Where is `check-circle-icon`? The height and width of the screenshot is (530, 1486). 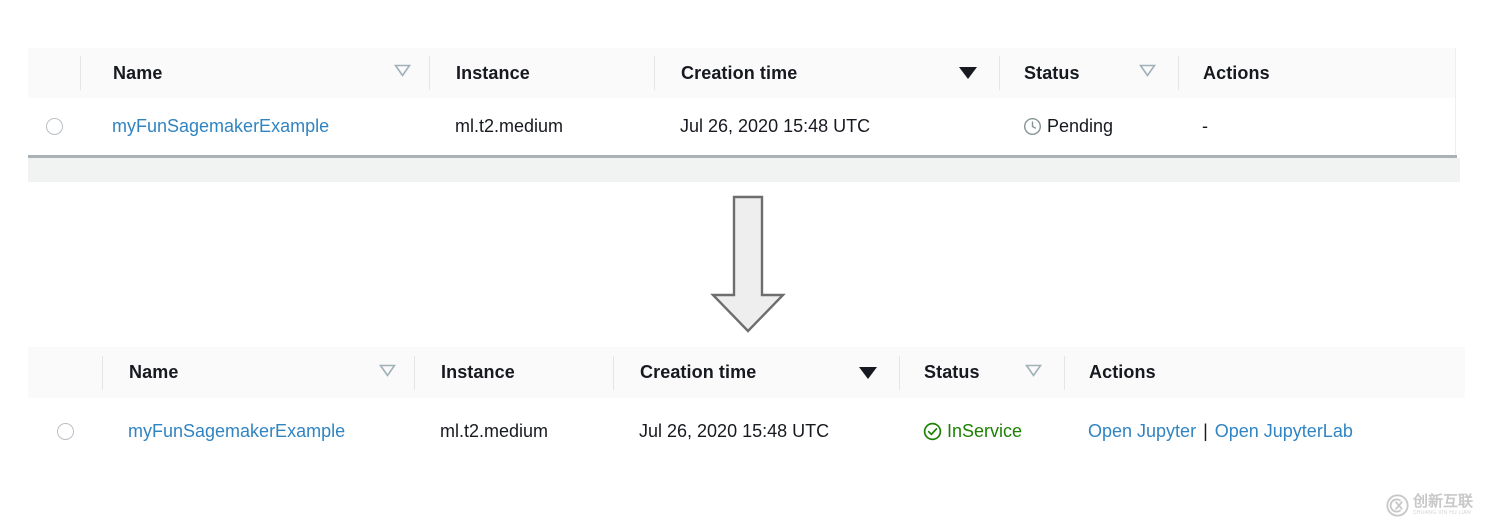
check-circle-icon is located at coordinates (932, 431).